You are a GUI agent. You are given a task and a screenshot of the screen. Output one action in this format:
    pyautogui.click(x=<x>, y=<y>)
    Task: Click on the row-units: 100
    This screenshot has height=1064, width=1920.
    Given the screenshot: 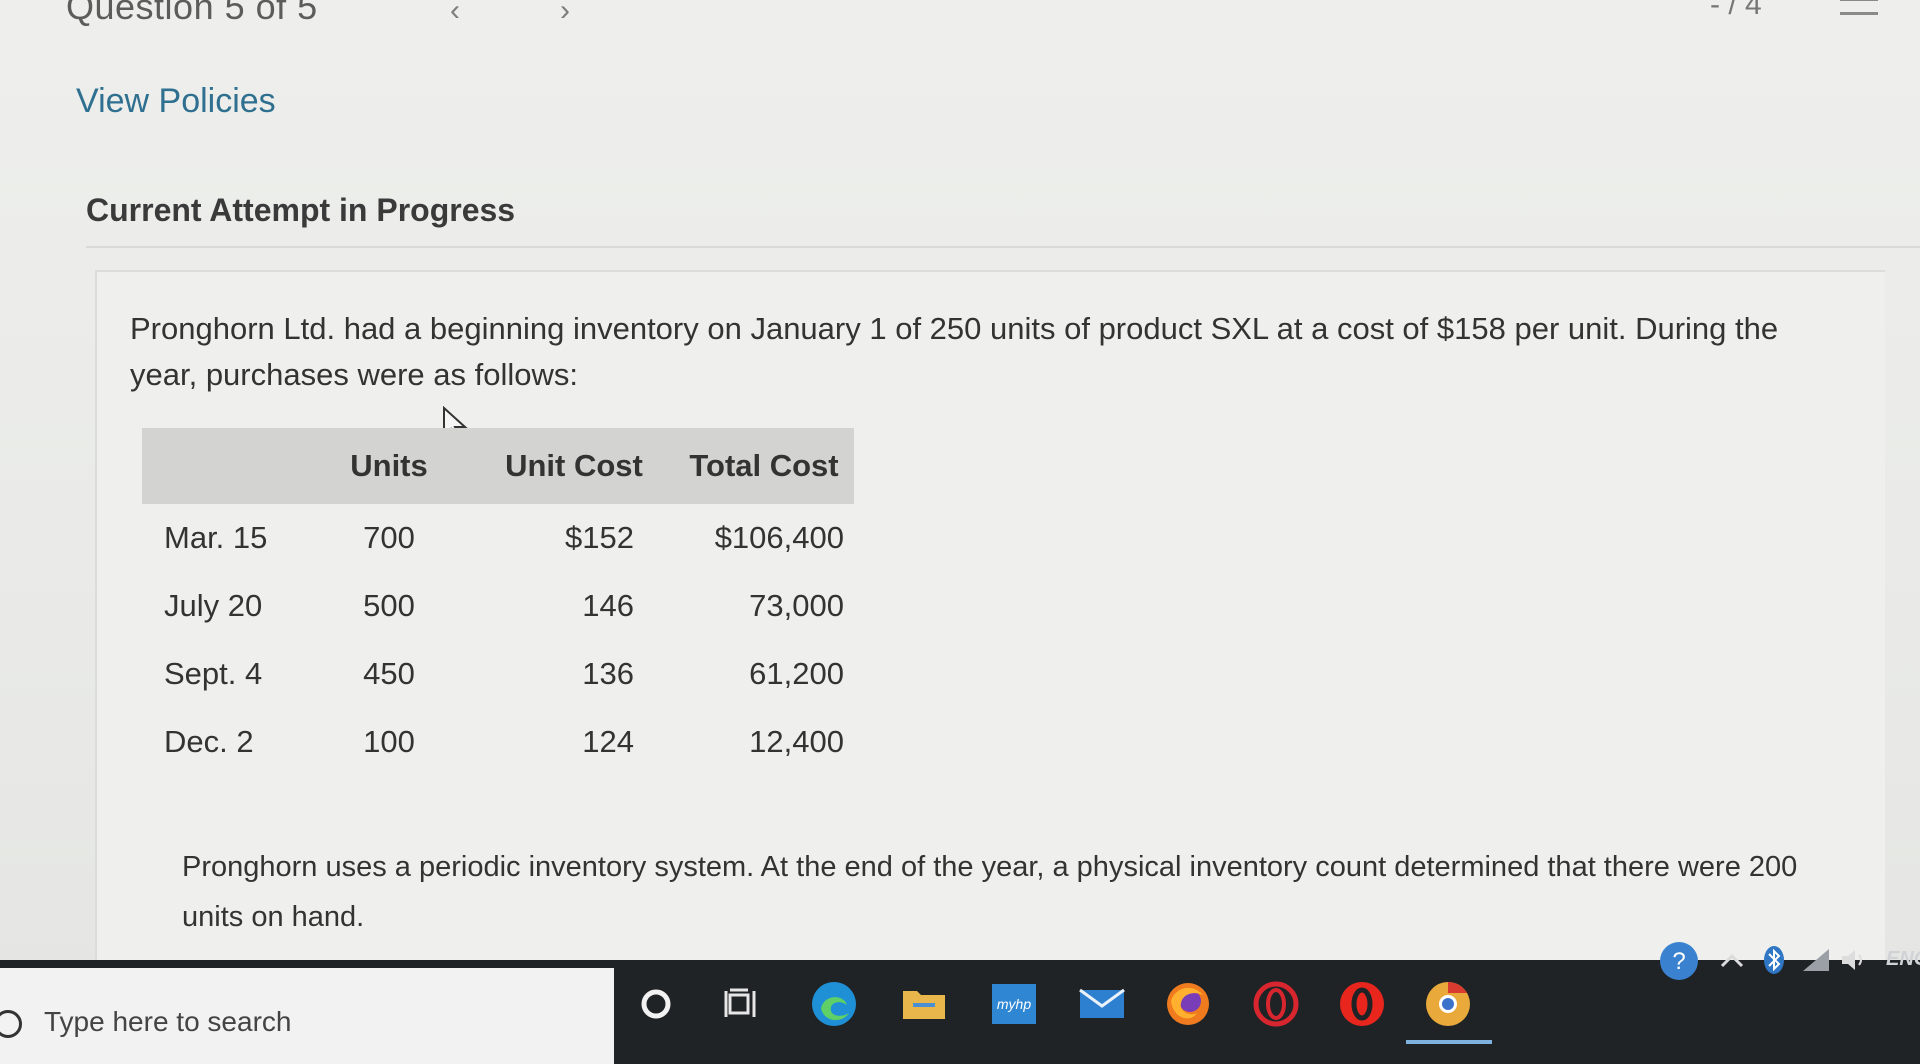 What is the action you would take?
    pyautogui.click(x=389, y=741)
    